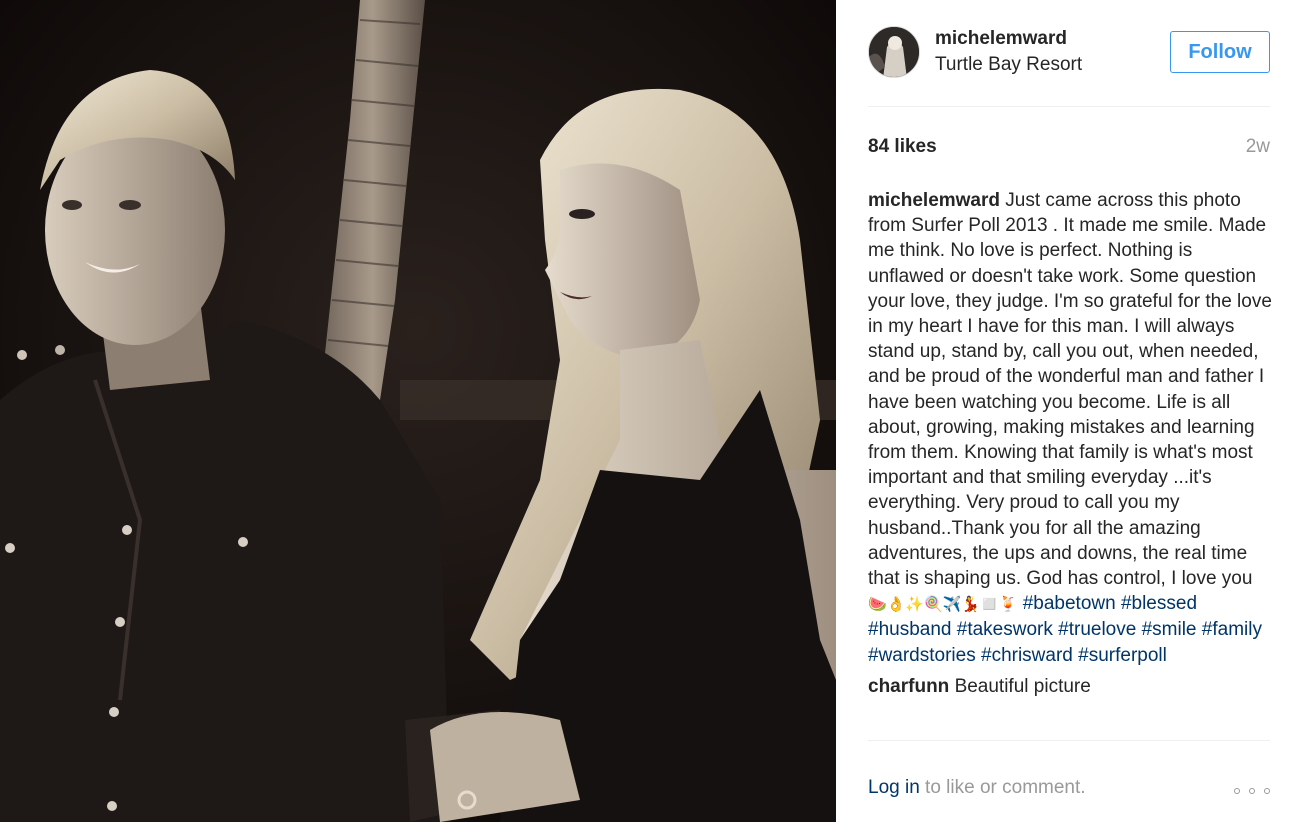  I want to click on hashtag-link: #smile, so click(1169, 629).